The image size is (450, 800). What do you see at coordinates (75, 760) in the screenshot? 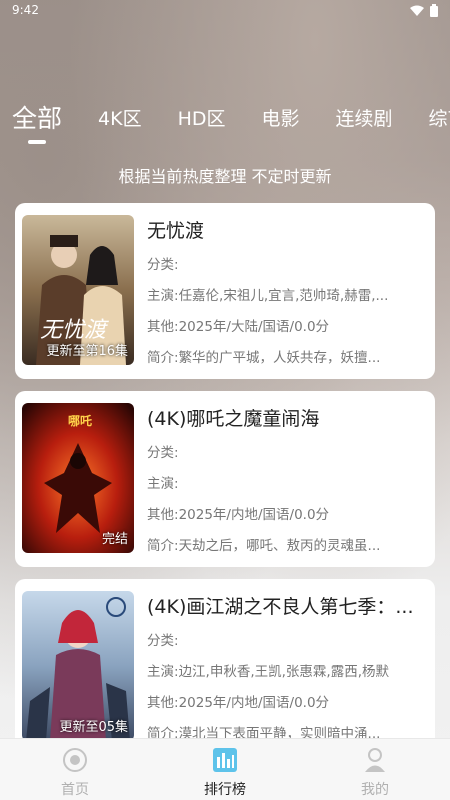
I see `home-icon` at bounding box center [75, 760].